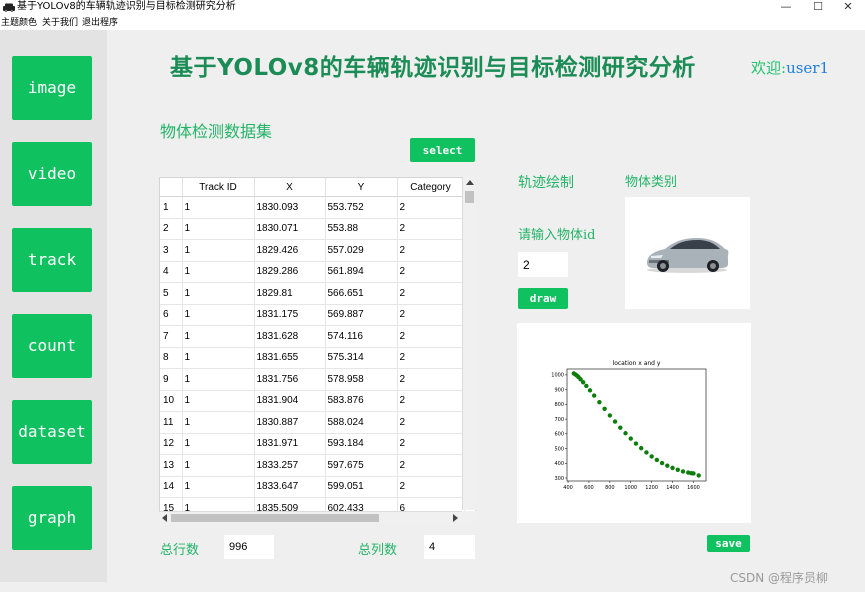  Describe the element at coordinates (361, 293) in the screenshot. I see `table-cell: 566.651` at that location.